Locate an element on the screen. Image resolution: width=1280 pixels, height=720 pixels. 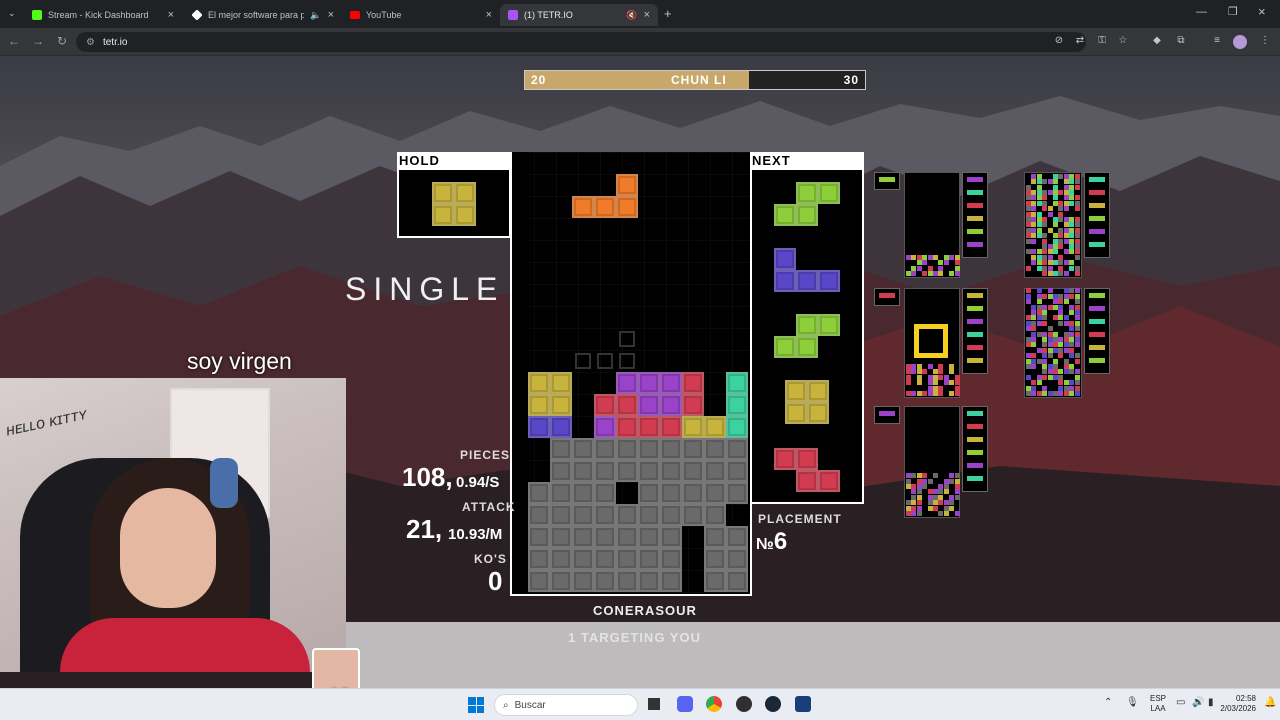
bookmark-star-icon: ☆ is located at coordinates (1123, 40).